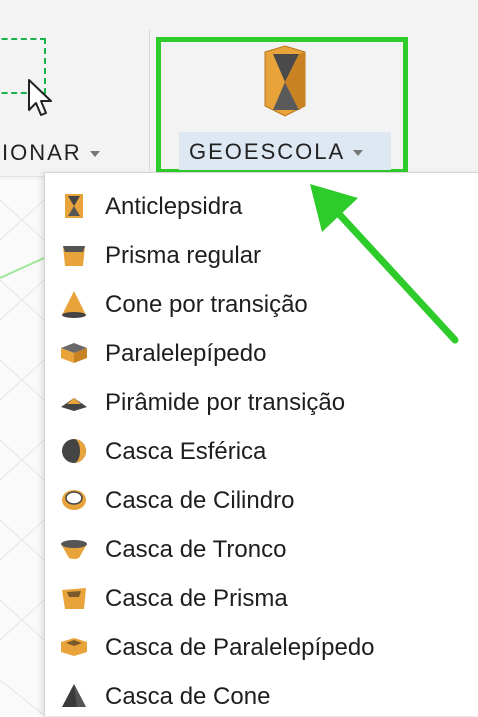 The height and width of the screenshot is (717, 478). I want to click on menu-item-label: Casca de Cone, so click(188, 696).